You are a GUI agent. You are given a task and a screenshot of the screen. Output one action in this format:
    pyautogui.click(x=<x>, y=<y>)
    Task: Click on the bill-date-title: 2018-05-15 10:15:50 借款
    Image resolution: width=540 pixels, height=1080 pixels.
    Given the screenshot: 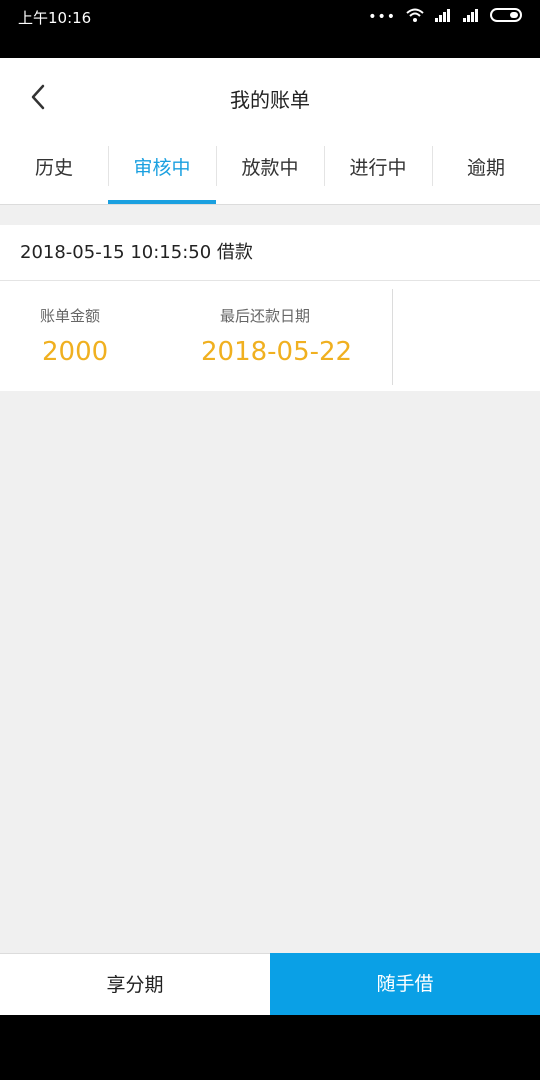 What is the action you would take?
    pyautogui.click(x=270, y=253)
    